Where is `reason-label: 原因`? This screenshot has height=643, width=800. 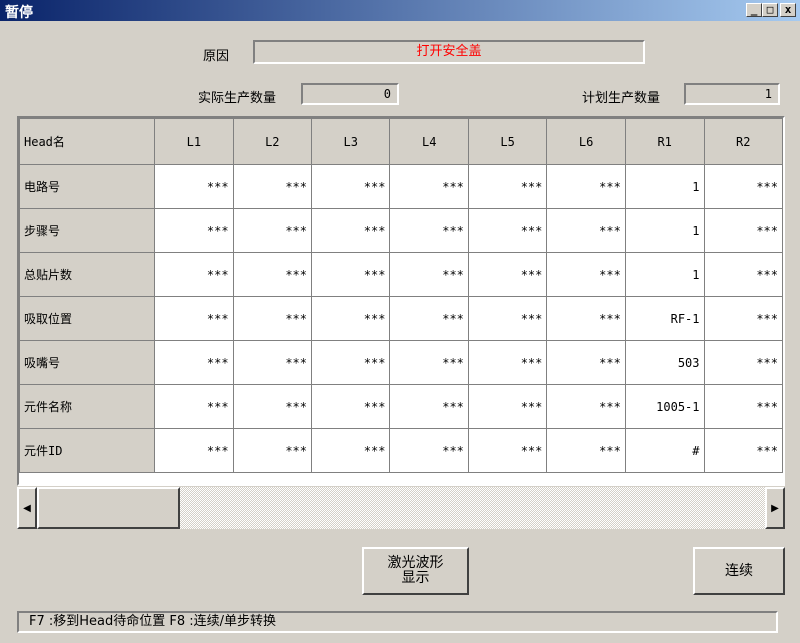
reason-label: 原因 is located at coordinates (216, 56).